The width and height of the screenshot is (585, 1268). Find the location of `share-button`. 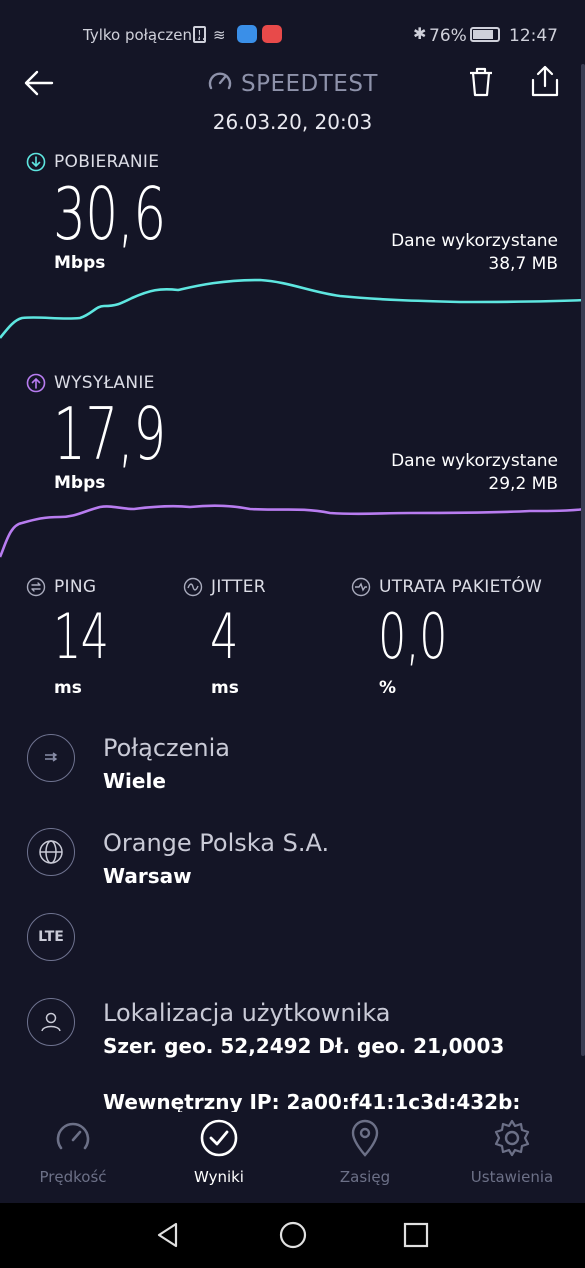

share-button is located at coordinates (545, 81).